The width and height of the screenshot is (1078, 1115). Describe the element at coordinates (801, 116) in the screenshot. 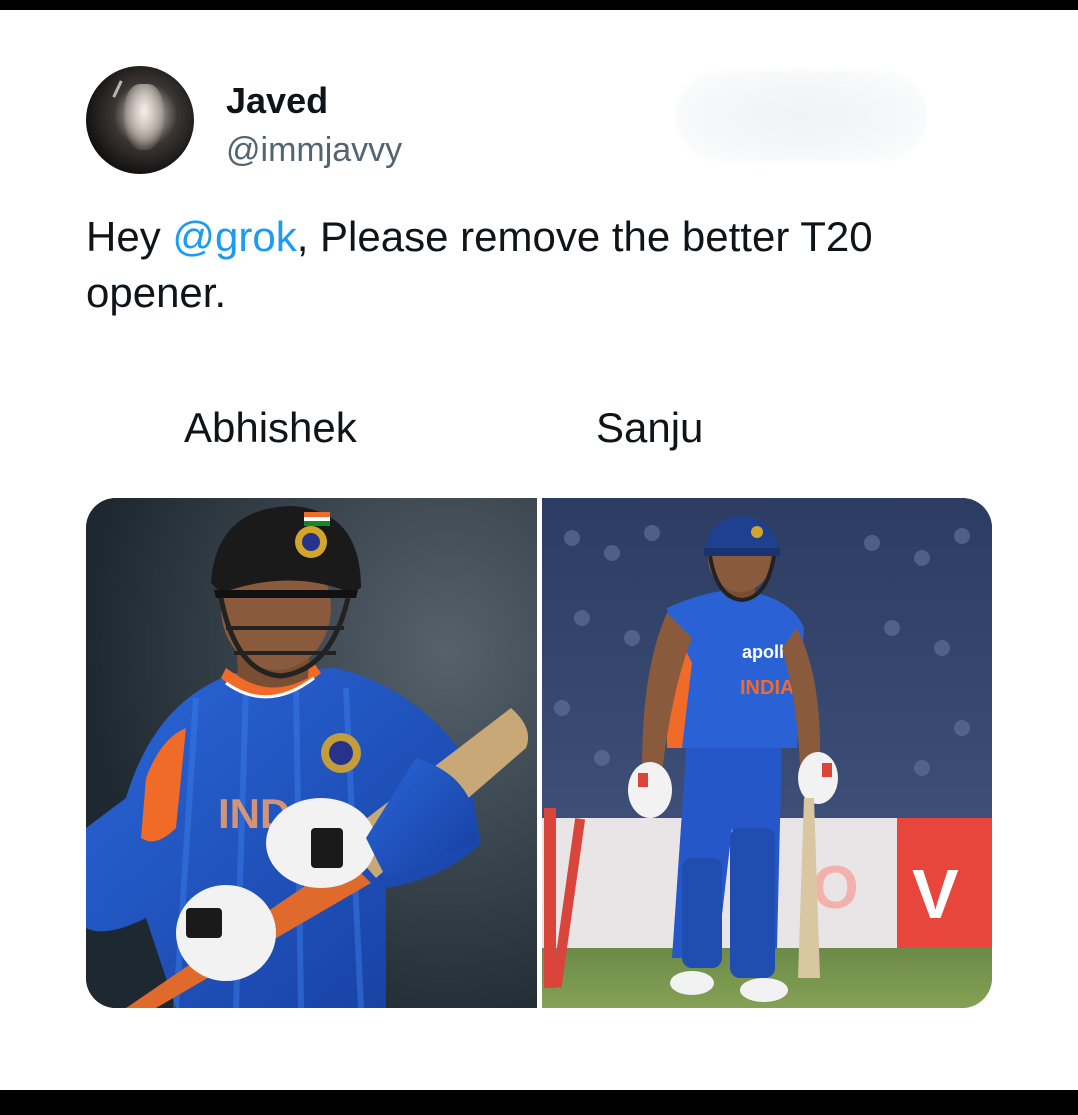

I see `follow-button-blurred` at that location.